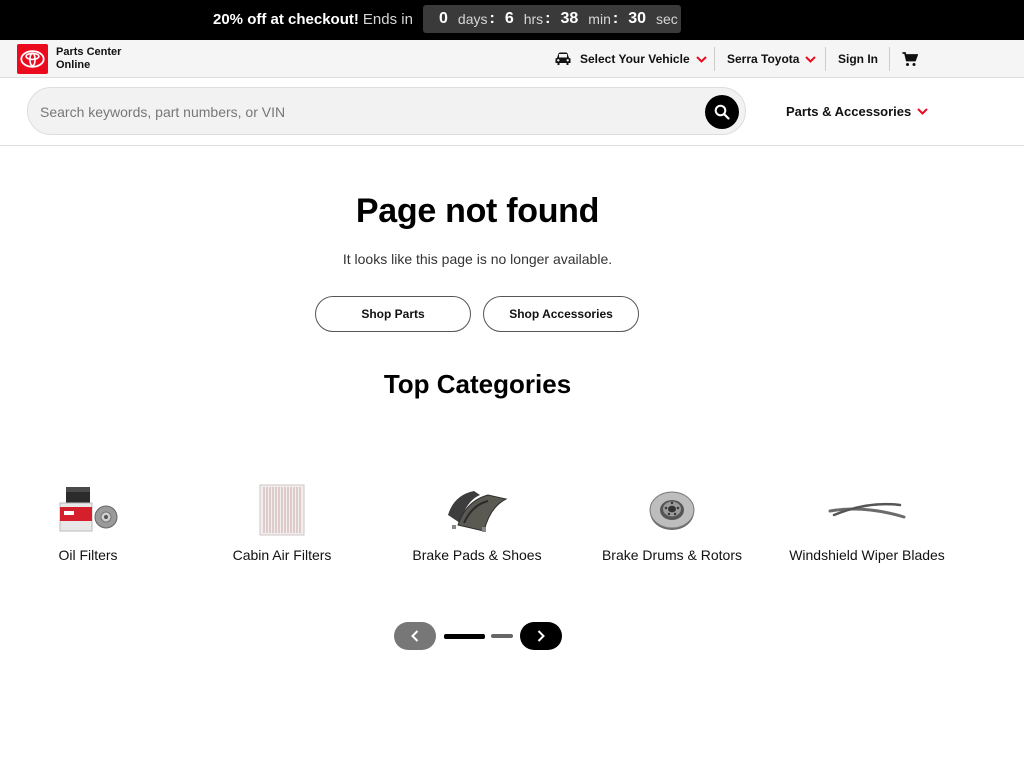 Image resolution: width=1024 pixels, height=759 pixels. I want to click on carousel-next-button, so click(541, 636).